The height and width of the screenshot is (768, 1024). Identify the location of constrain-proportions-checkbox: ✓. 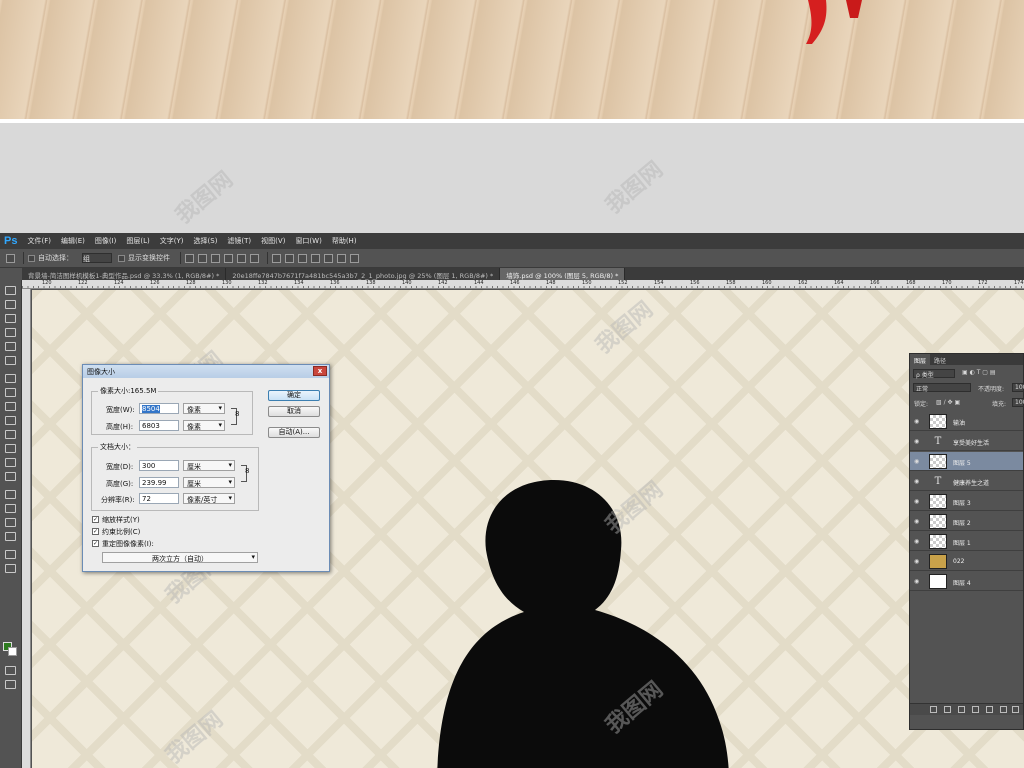
(95, 531).